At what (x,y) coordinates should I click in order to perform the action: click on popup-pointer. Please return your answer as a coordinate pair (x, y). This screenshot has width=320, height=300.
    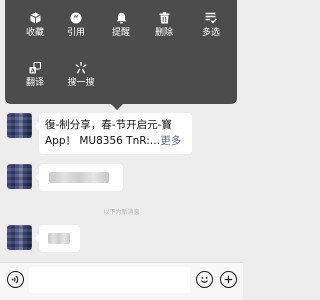
    Looking at the image, I should click on (117, 107).